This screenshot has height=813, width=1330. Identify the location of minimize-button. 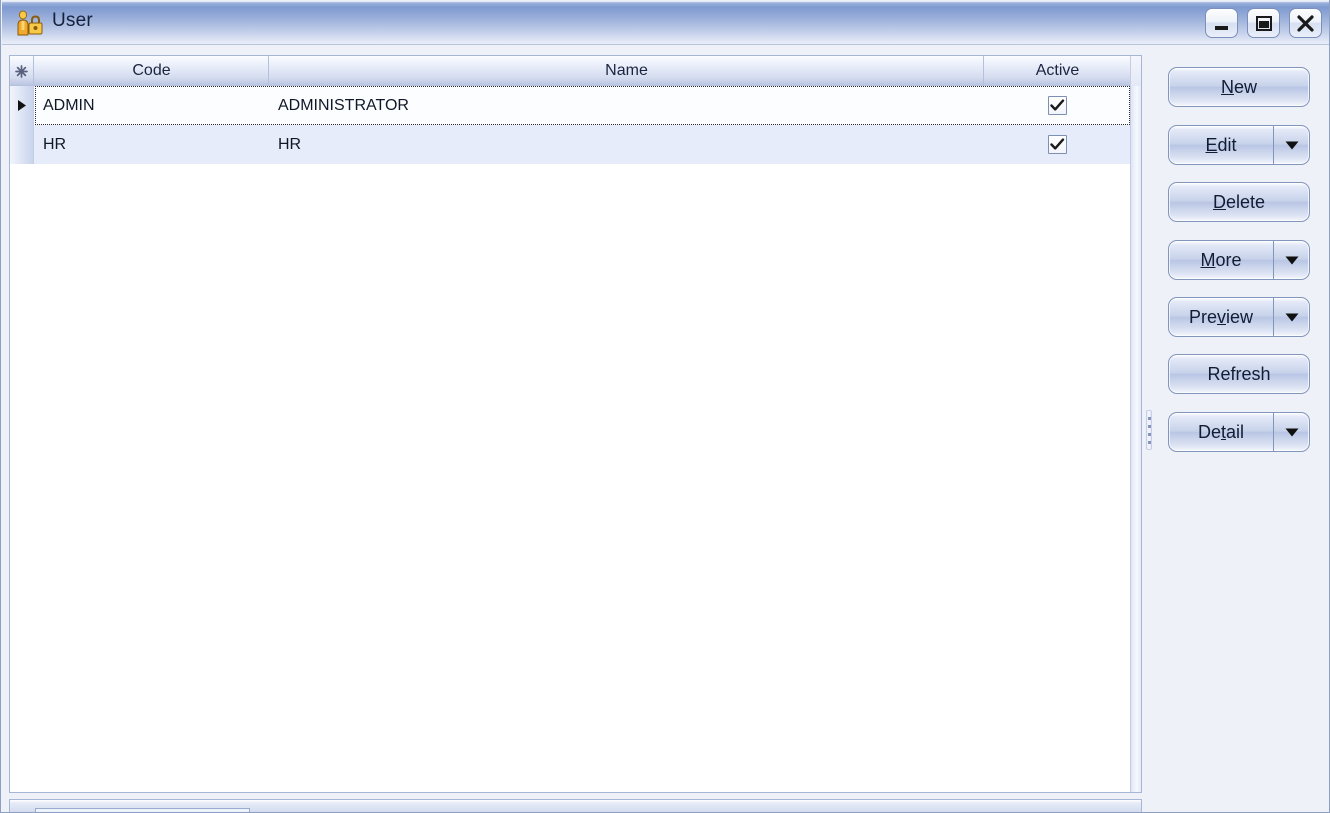
(1221, 23).